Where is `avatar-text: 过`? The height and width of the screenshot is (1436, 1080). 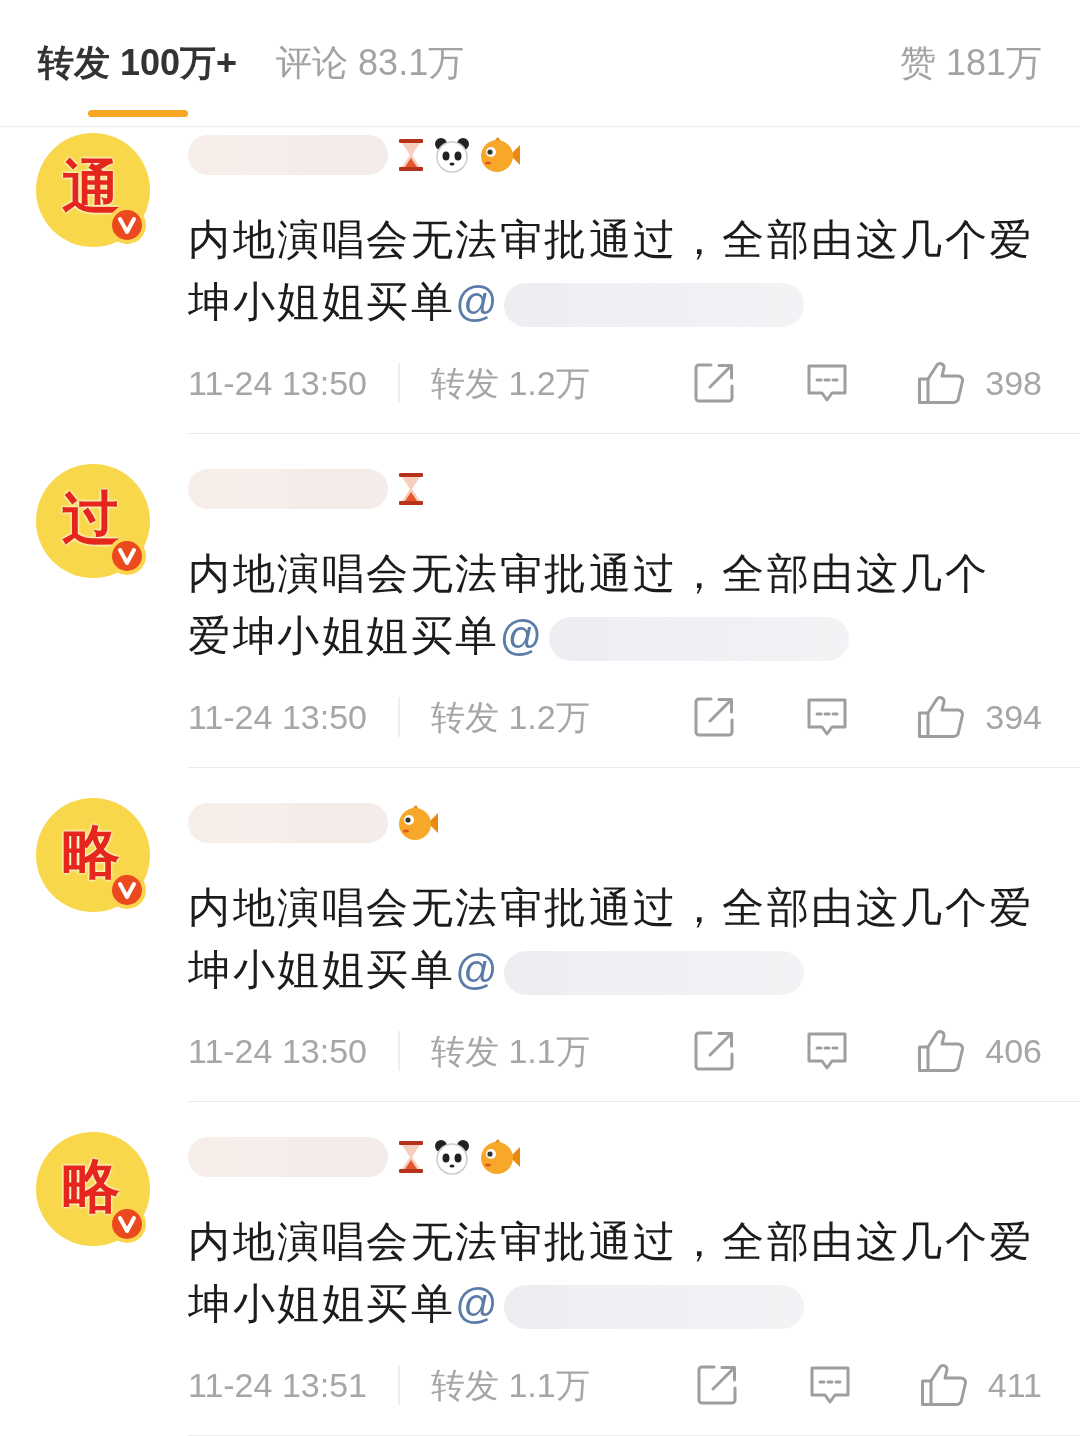
avatar-text: 过 is located at coordinates (91, 520).